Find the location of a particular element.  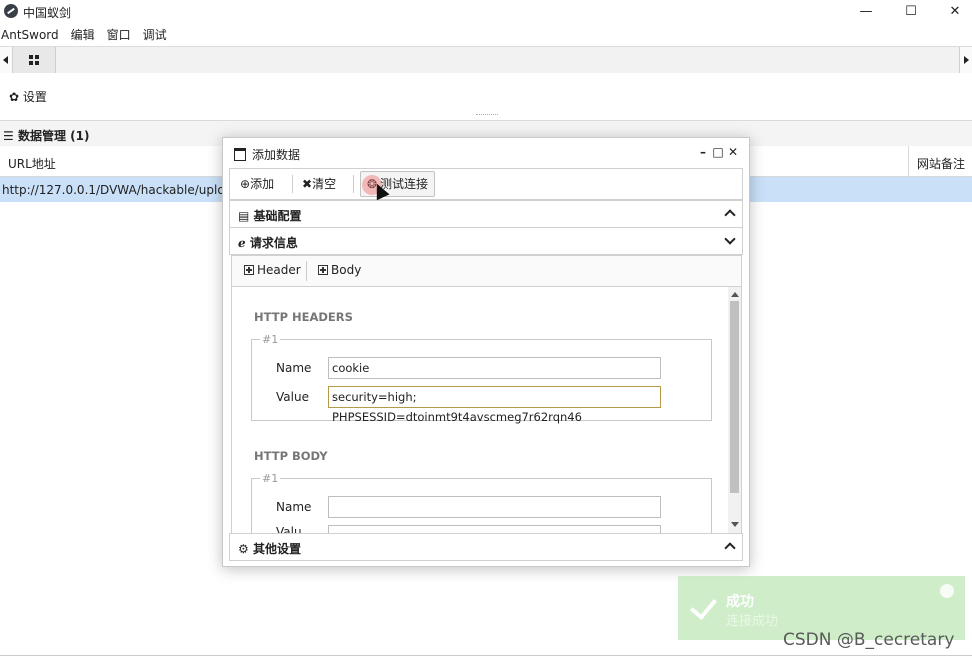

menu-antsword: AntSword is located at coordinates (30, 35).